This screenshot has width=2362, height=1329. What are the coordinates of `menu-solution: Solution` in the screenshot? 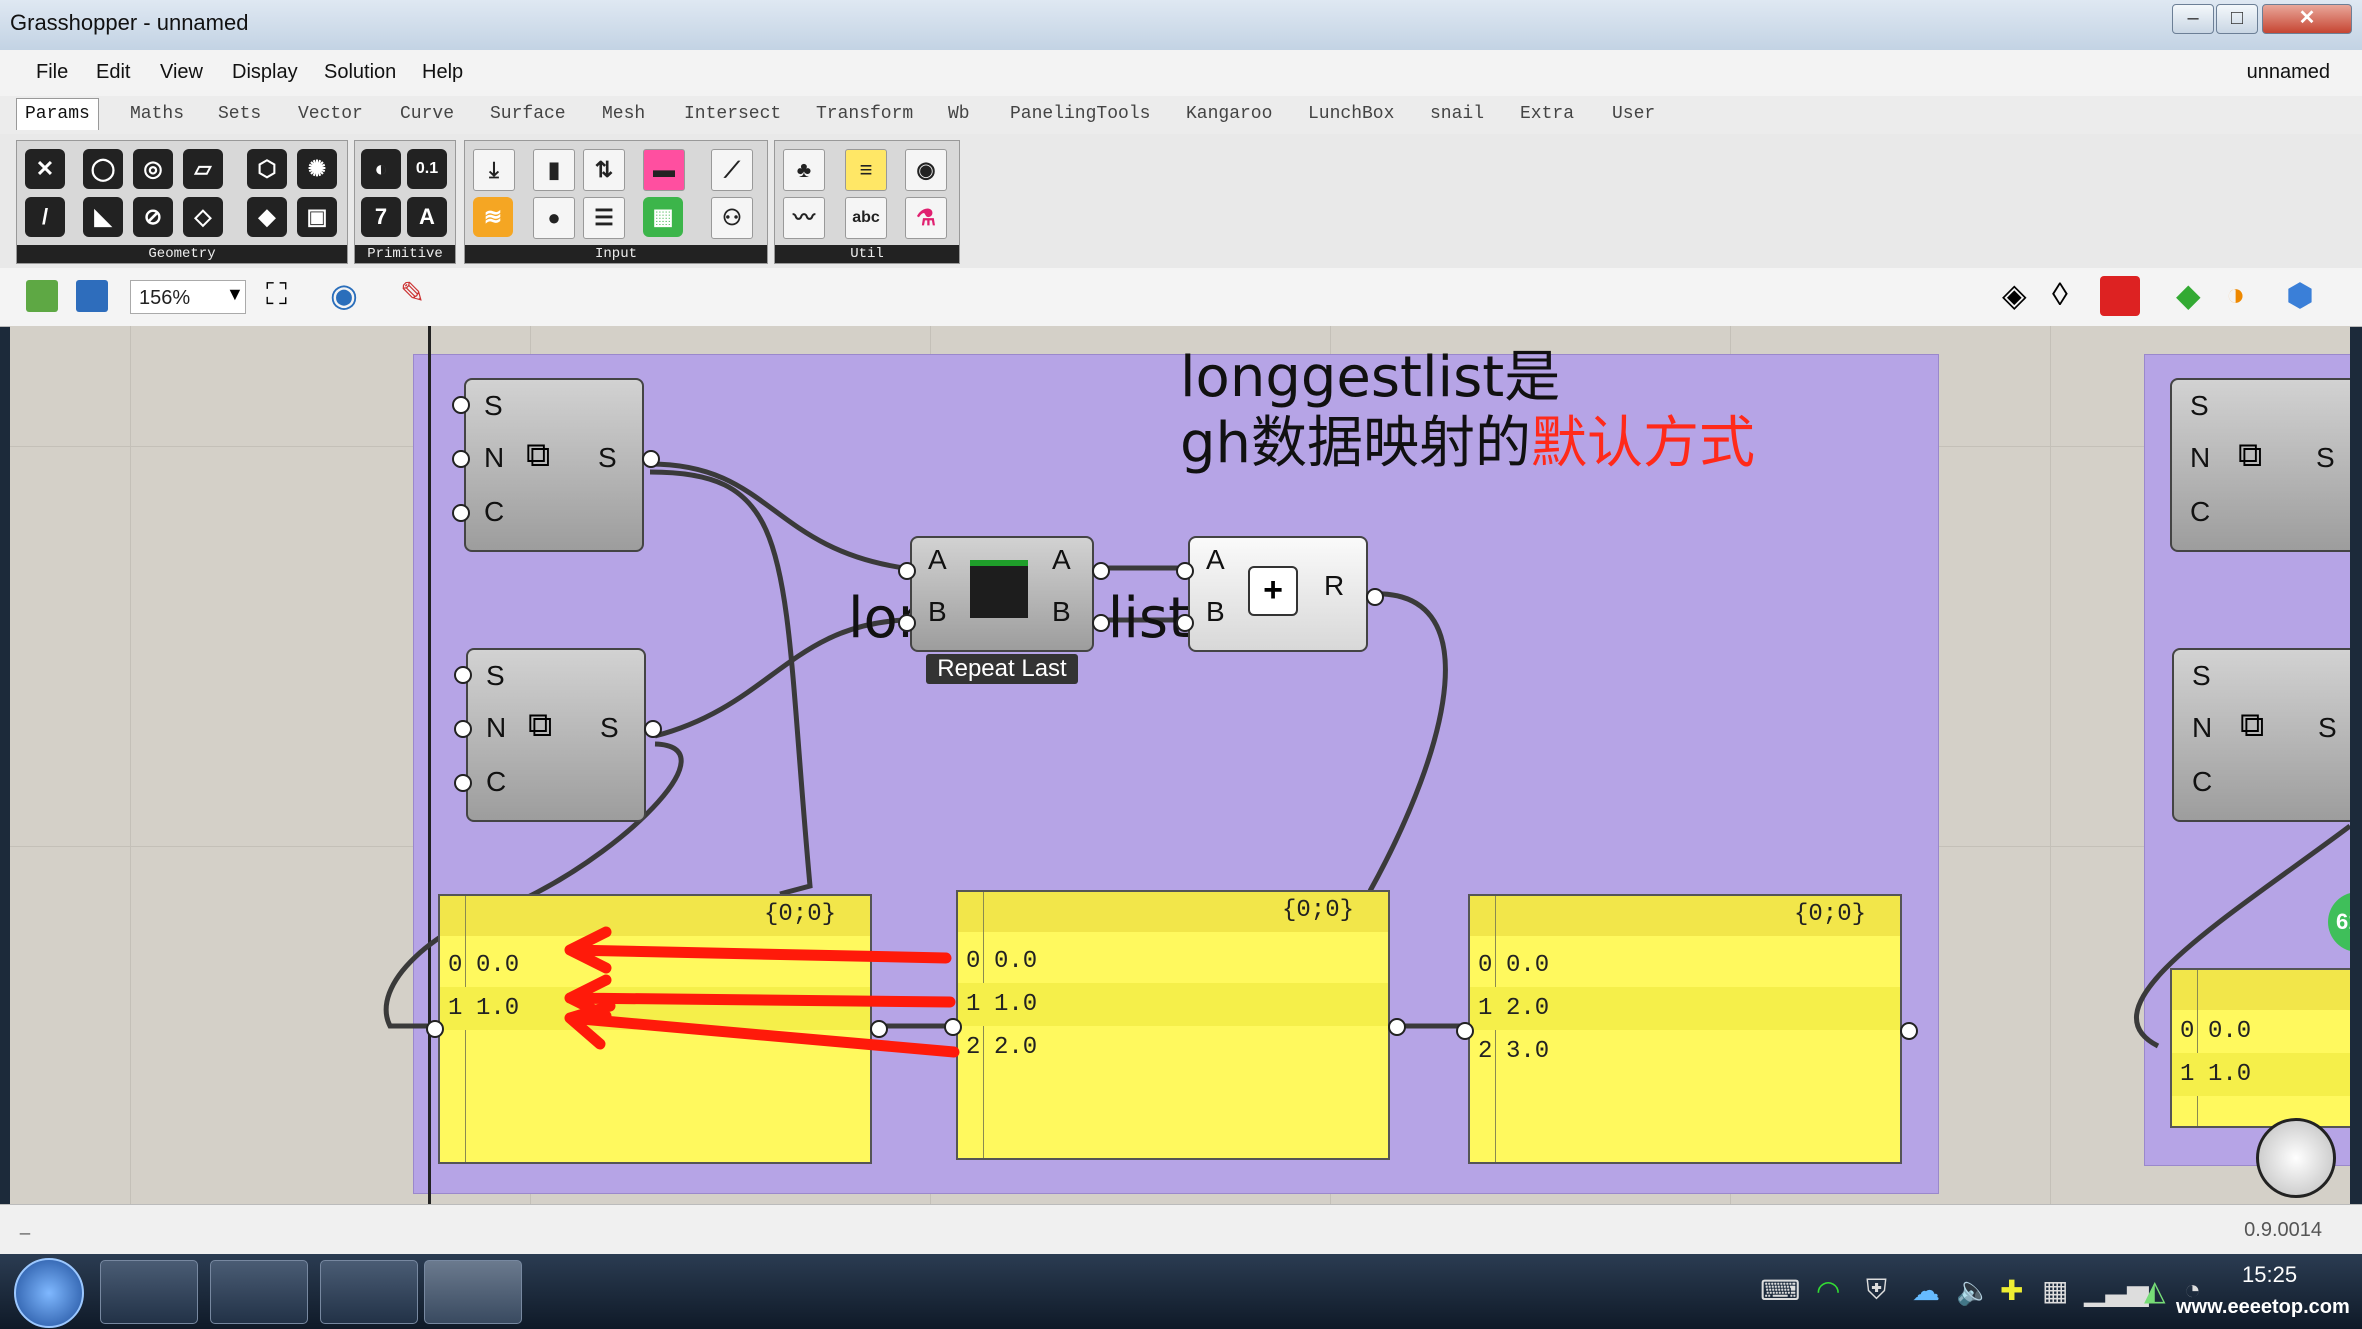 It's located at (360, 72).